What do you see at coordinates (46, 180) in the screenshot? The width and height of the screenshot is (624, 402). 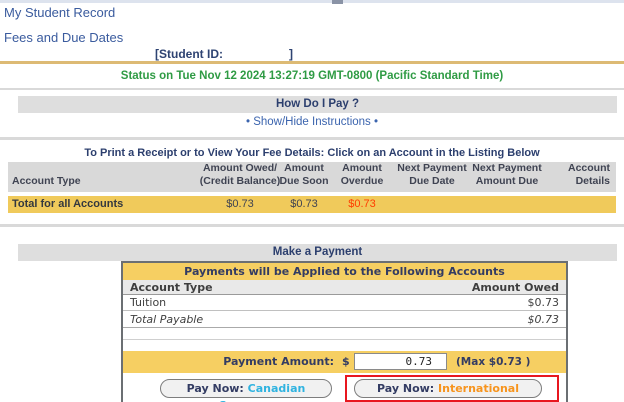 I see `col-account-type: Account Type` at bounding box center [46, 180].